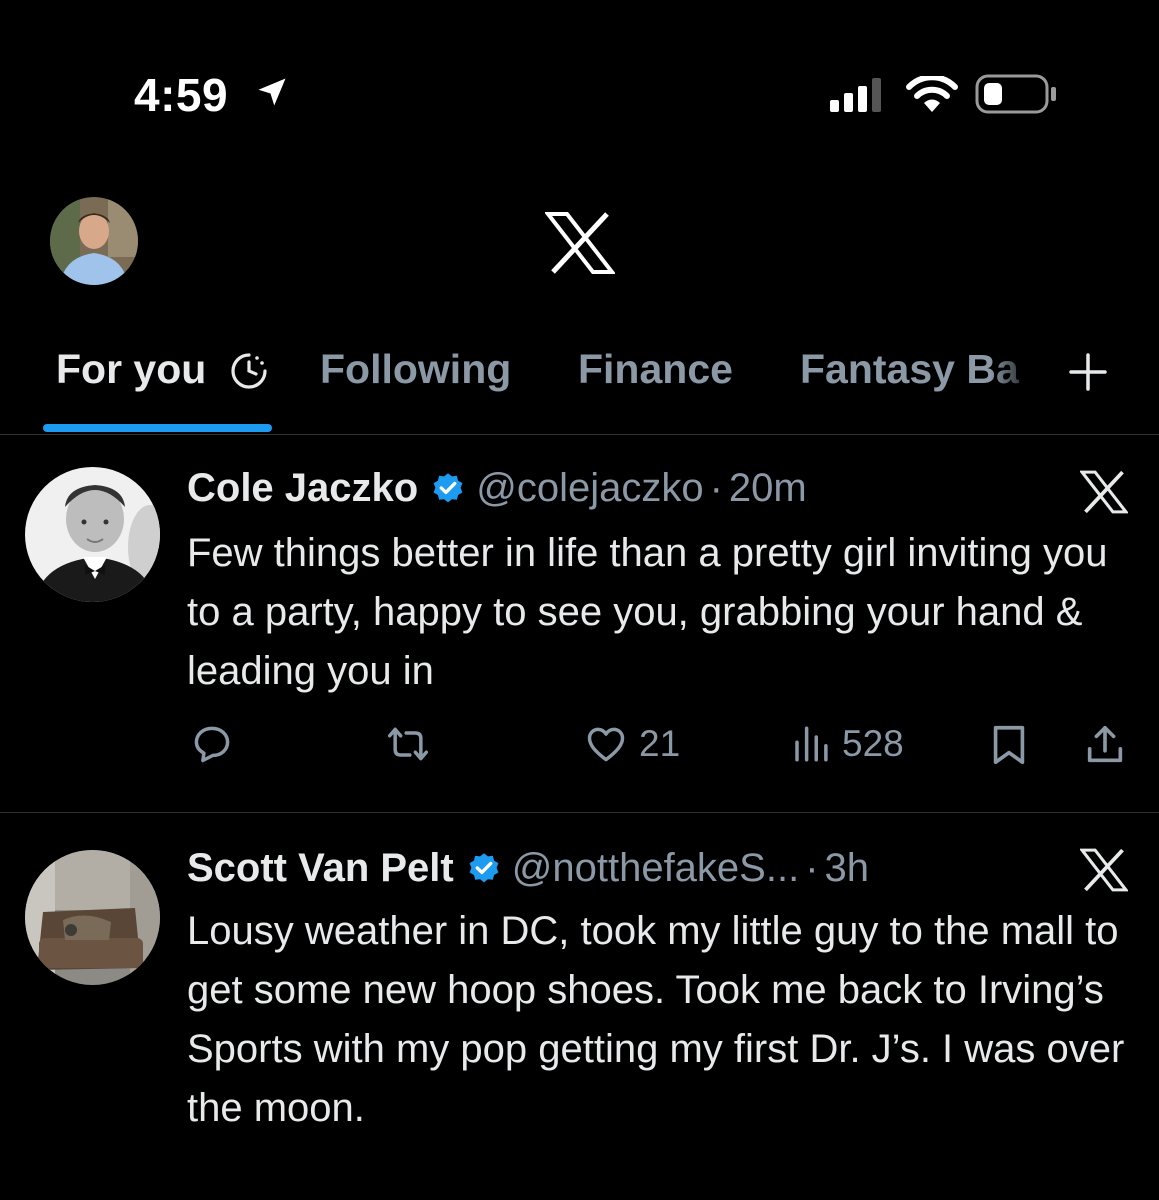 The width and height of the screenshot is (1159, 1200). Describe the element at coordinates (580, 243) in the screenshot. I see `x-logo-icon` at that location.